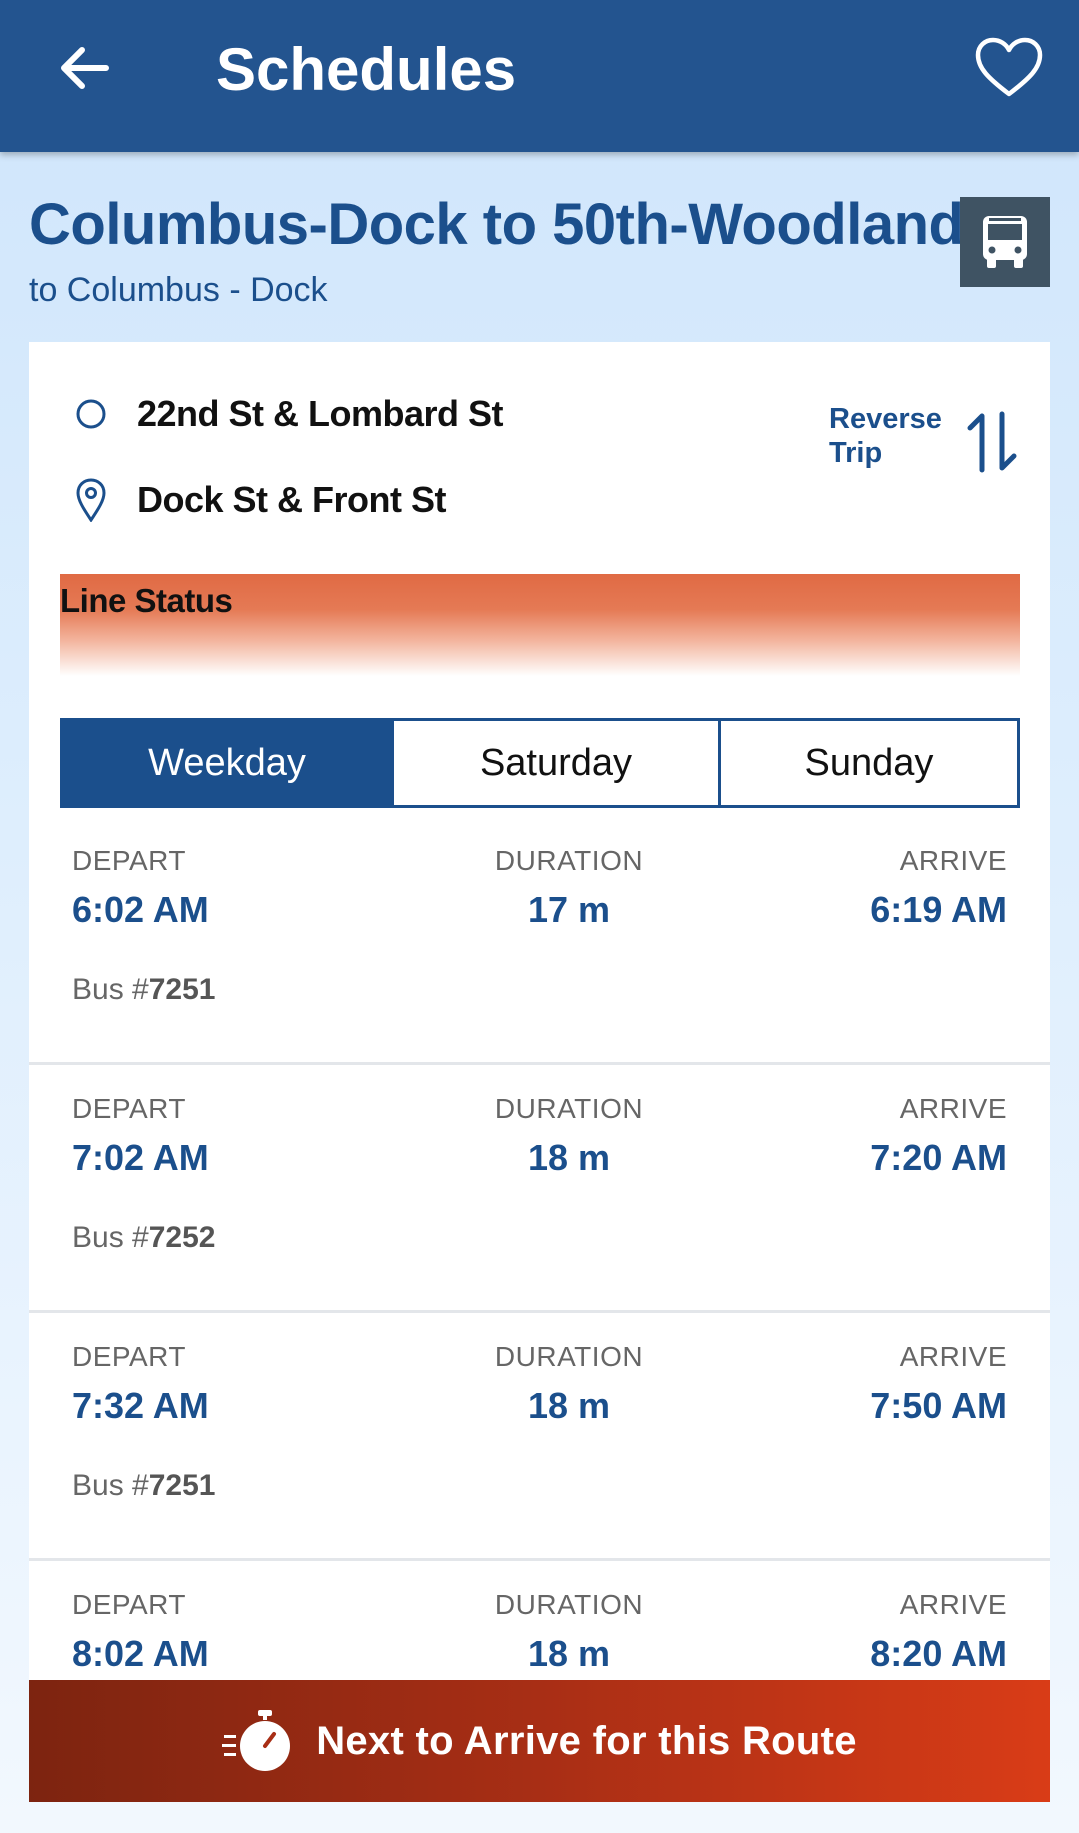 The width and height of the screenshot is (1079, 1833). I want to click on next-to-arrive-button: Next to Arrive for this Route, so click(539, 1741).